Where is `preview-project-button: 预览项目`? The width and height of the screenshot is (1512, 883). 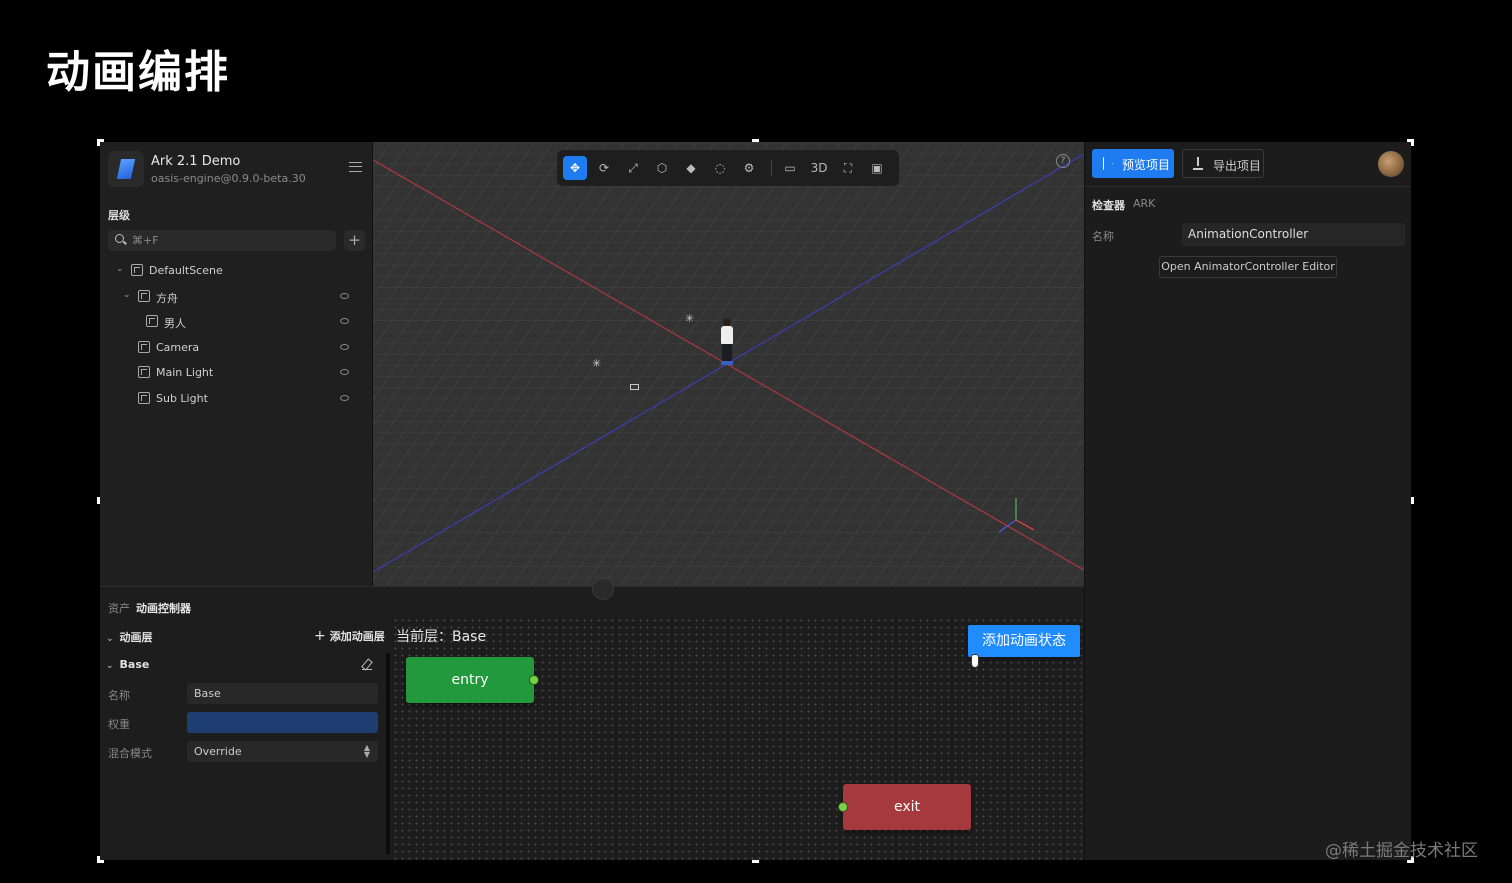 preview-project-button: 预览项目 is located at coordinates (1133, 163).